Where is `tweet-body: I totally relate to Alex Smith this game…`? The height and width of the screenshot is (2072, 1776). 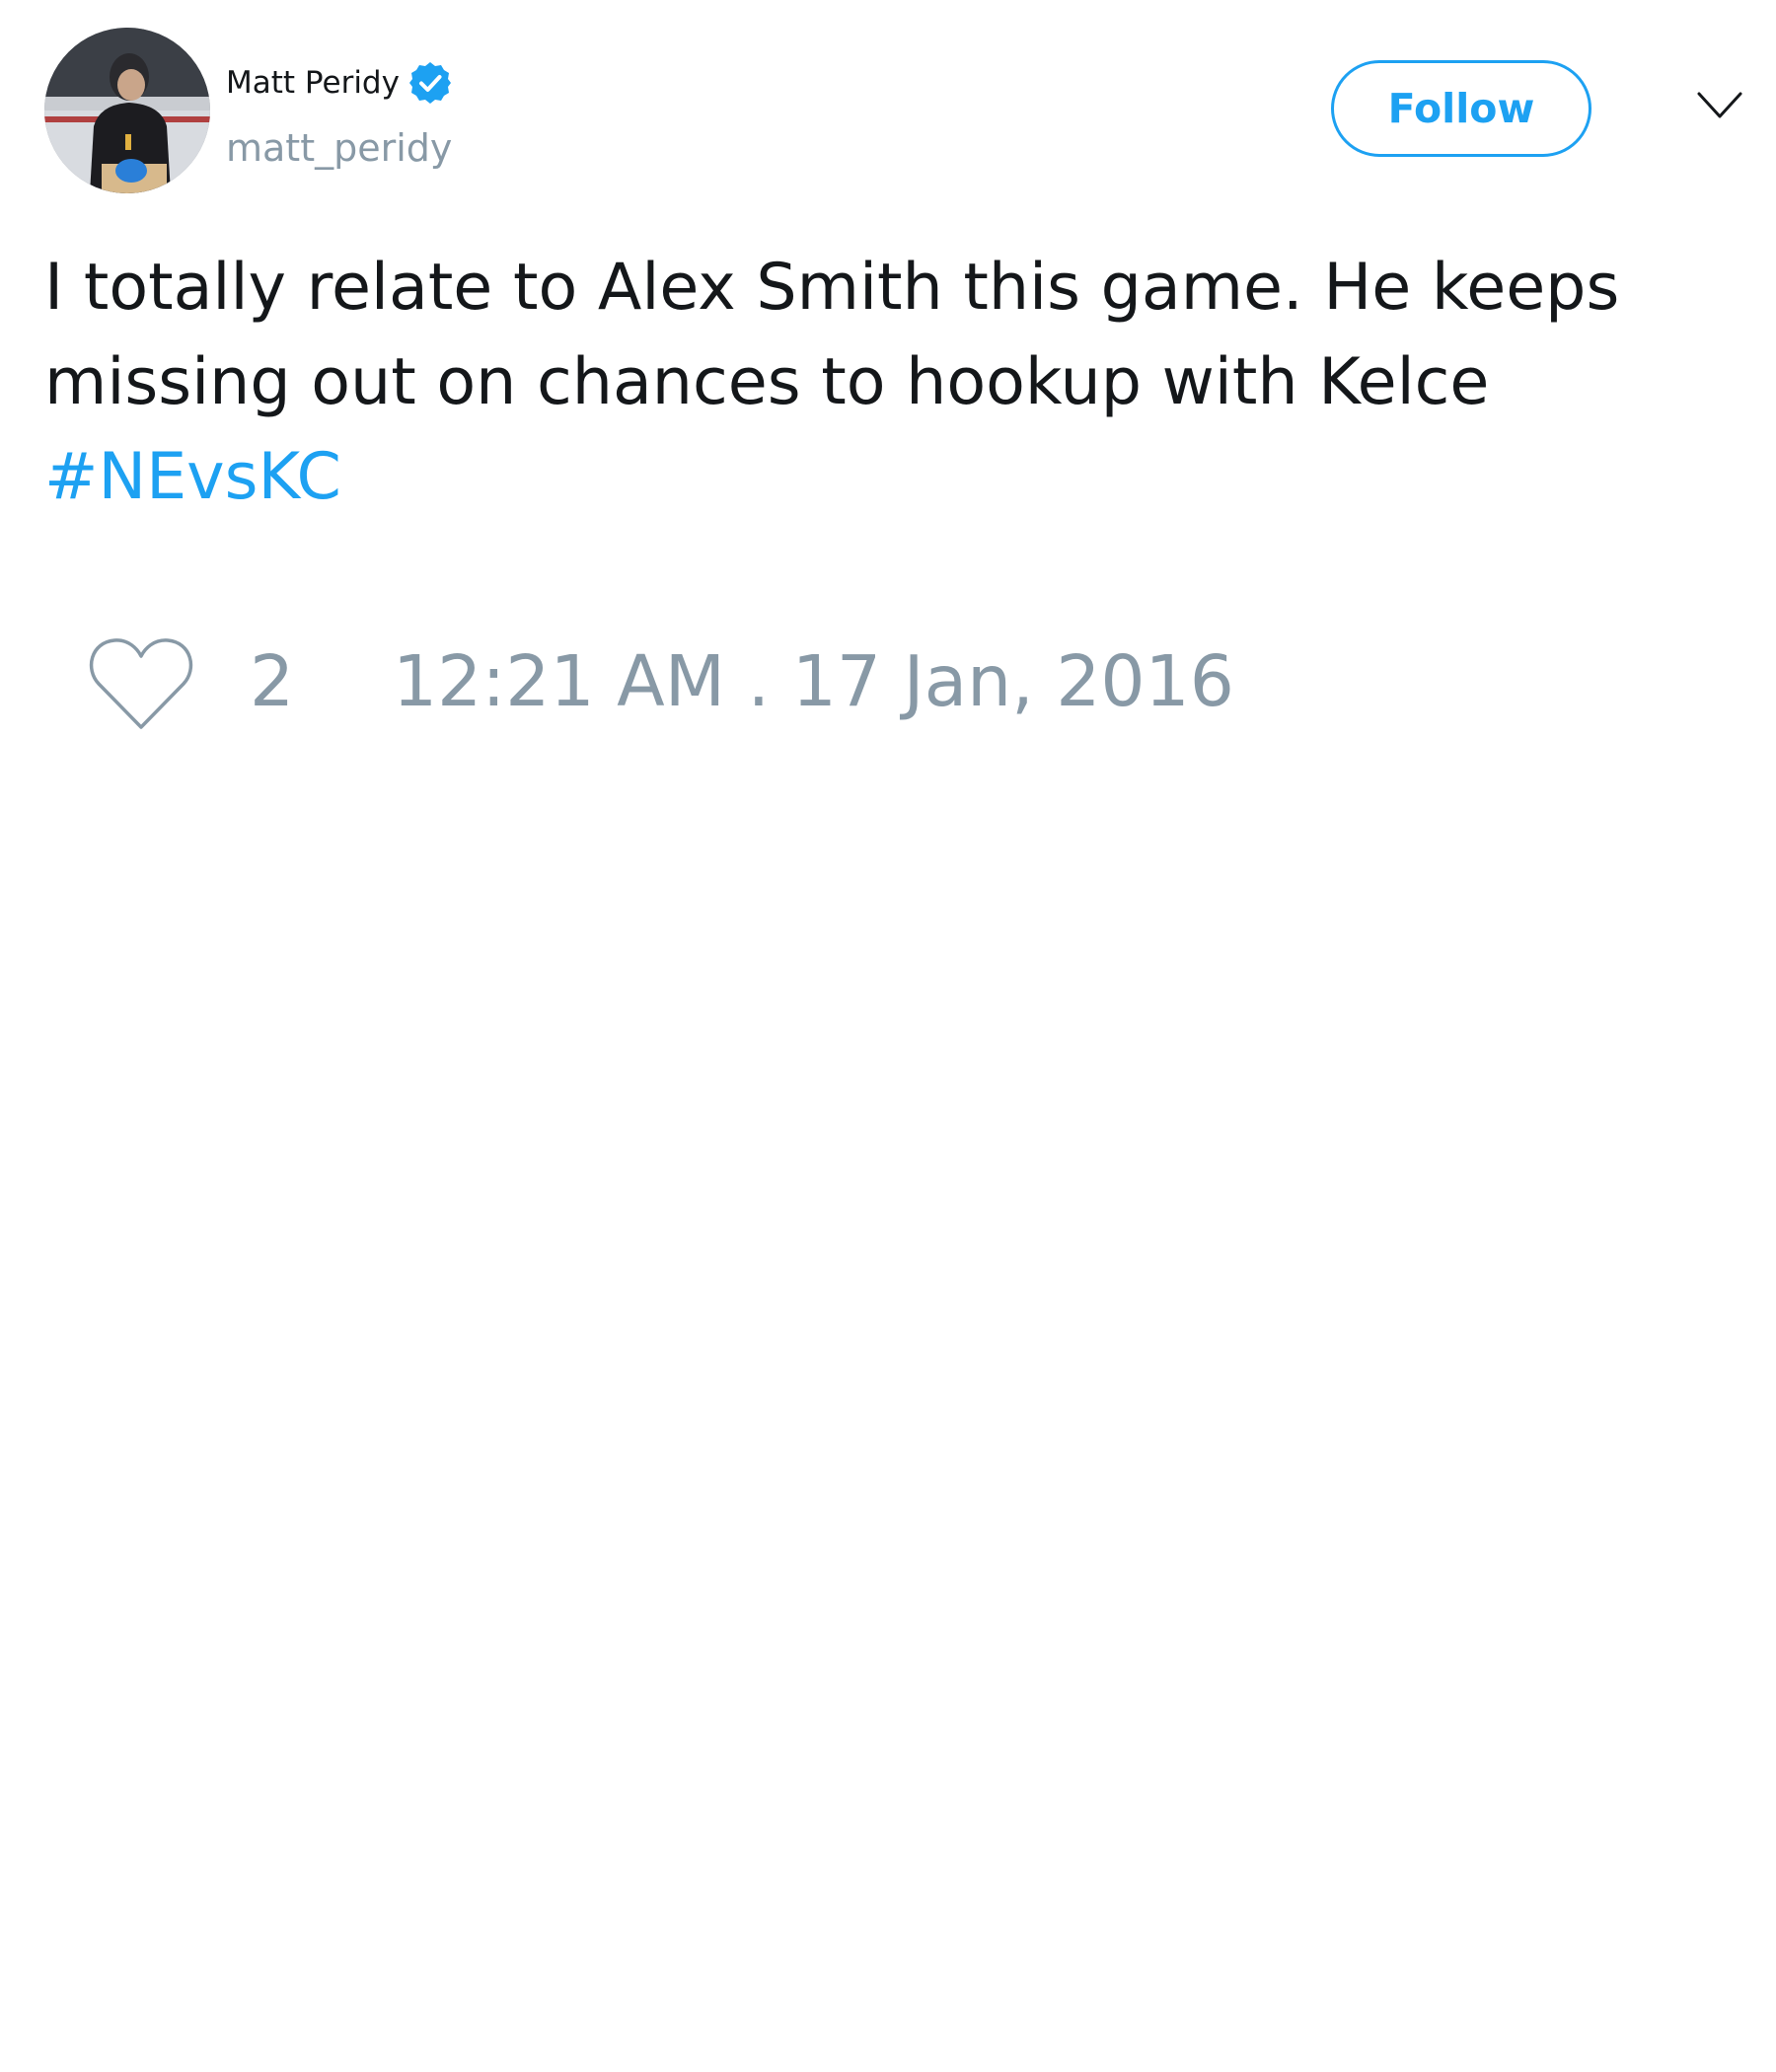
tweet-body: I totally relate to Alex Smith this game… is located at coordinates (832, 335).